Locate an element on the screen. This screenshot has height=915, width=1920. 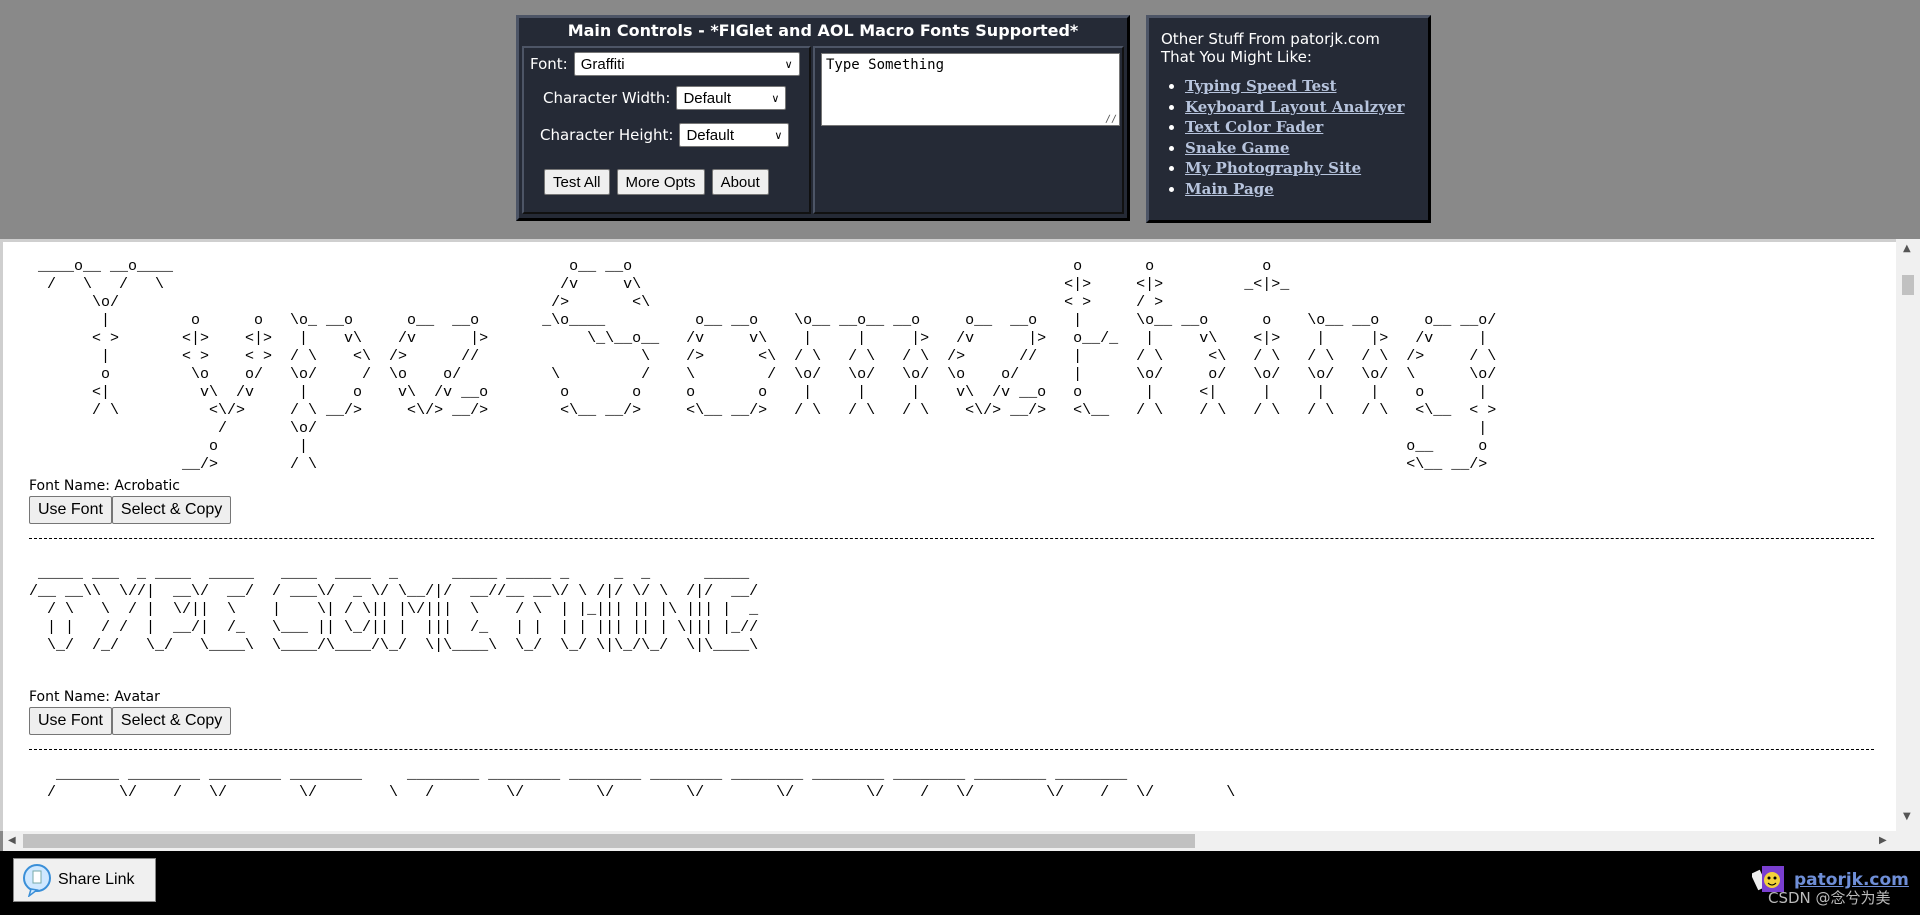
char-width-value: Default is located at coordinates (707, 98).